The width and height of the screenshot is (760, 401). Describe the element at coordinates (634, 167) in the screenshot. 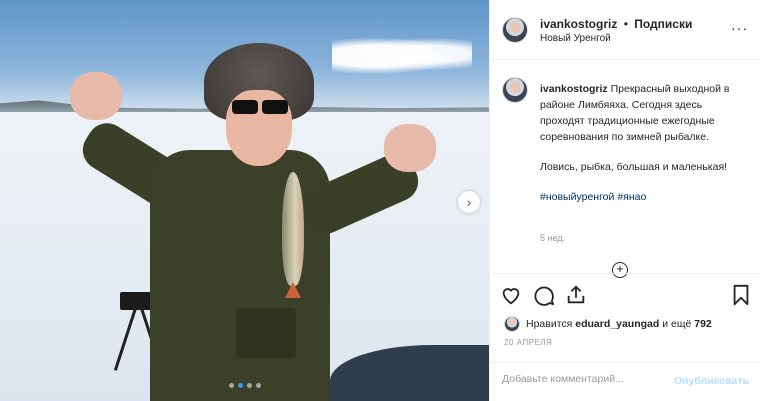

I see `caption-text-2: Ловись, рыбка, большая и маленькая!` at that location.